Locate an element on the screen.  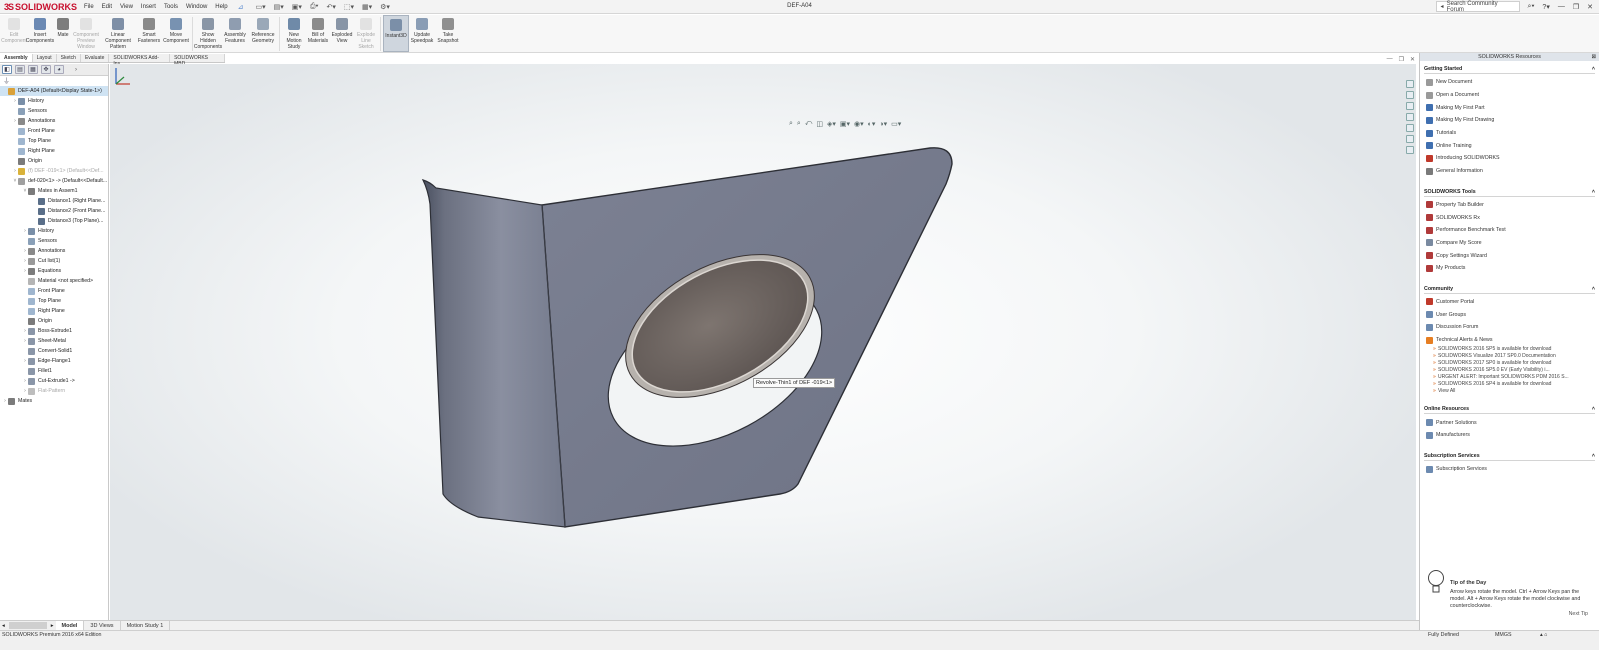
dimxpert-tab-icon: ✥ is located at coordinates (46, 69).